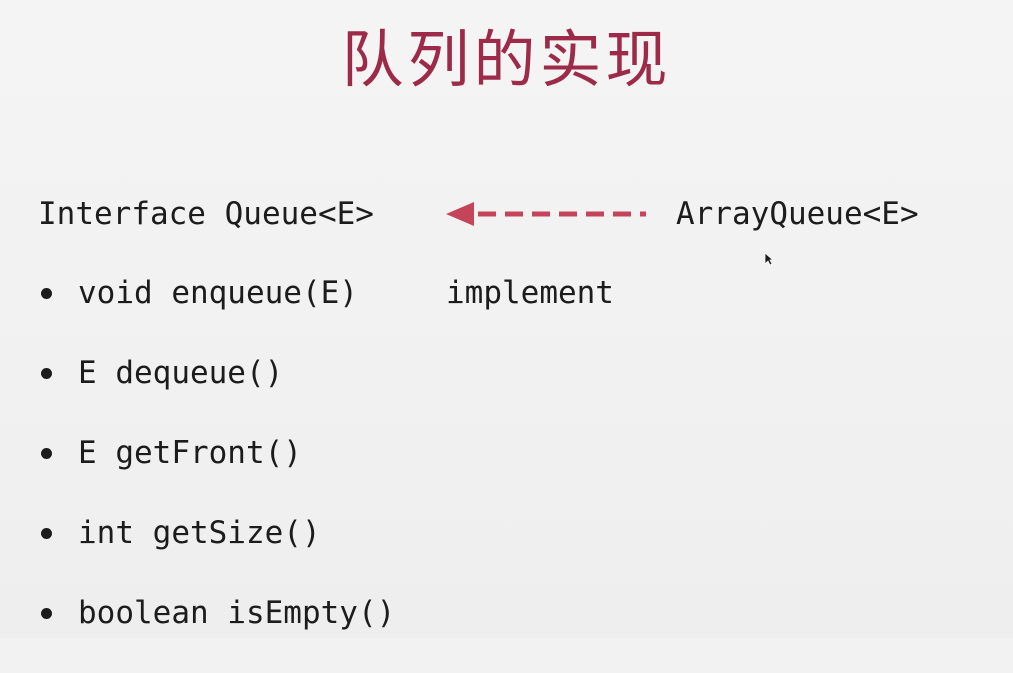 This screenshot has width=1013, height=673. Describe the element at coordinates (797, 214) in the screenshot. I see `implementing-class: ArrayQueue<E>` at that location.